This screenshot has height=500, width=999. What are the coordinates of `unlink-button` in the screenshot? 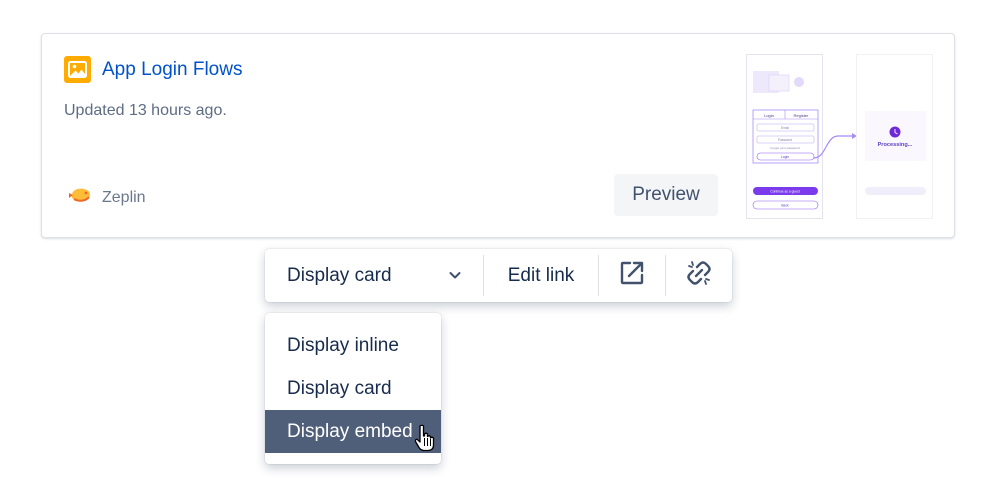 It's located at (699, 275).